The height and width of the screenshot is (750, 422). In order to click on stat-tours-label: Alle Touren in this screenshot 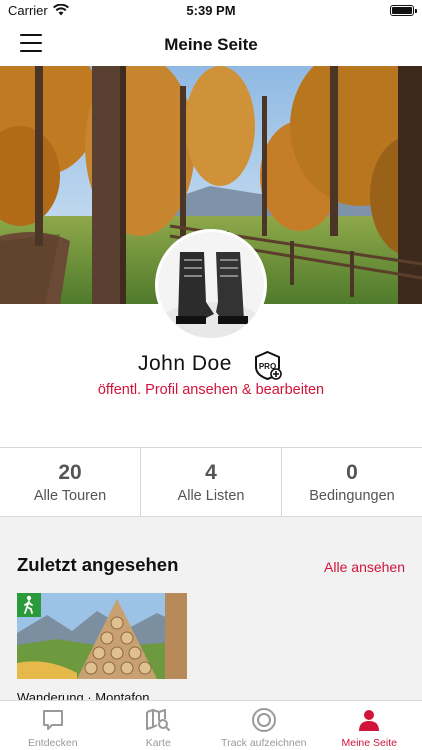, I will do `click(70, 496)`.